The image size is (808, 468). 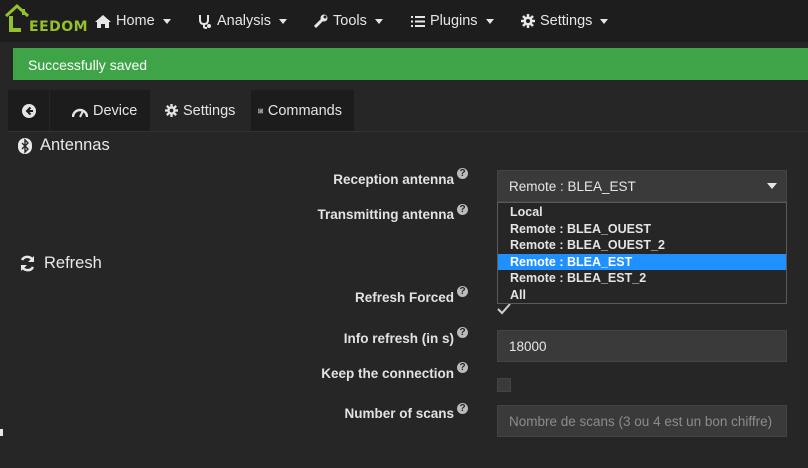 What do you see at coordinates (135, 21) in the screenshot?
I see `nav-home-label: Home` at bounding box center [135, 21].